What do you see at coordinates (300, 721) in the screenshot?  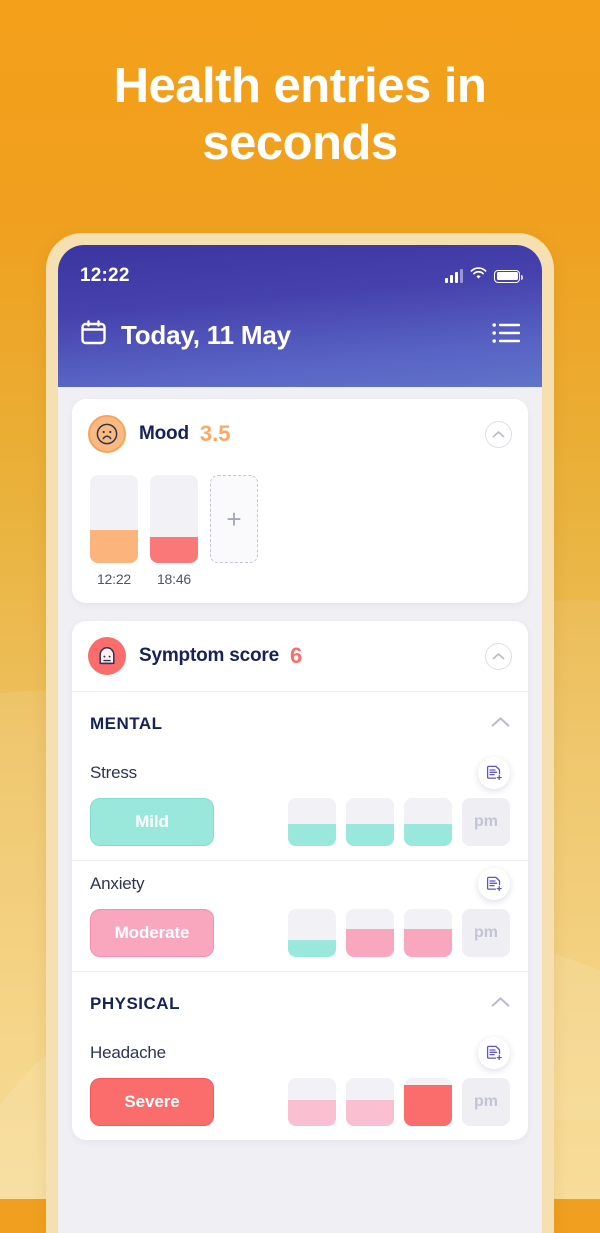 I see `symptom-section-header: MENTAL` at bounding box center [300, 721].